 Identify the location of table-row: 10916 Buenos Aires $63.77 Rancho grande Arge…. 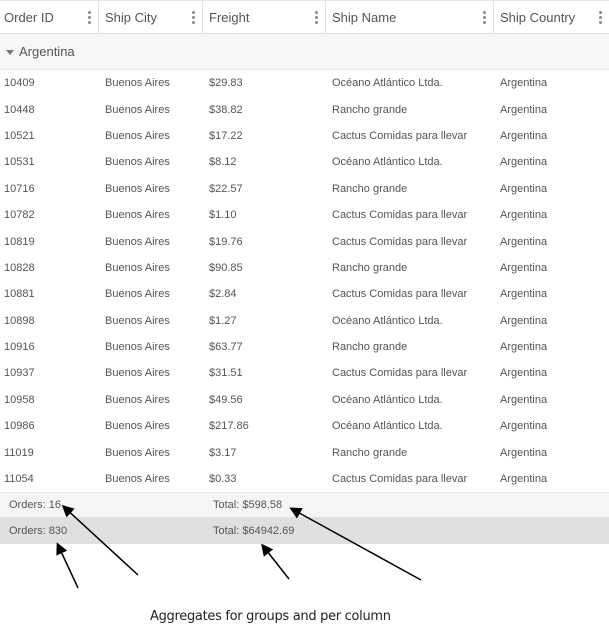
(304, 347).